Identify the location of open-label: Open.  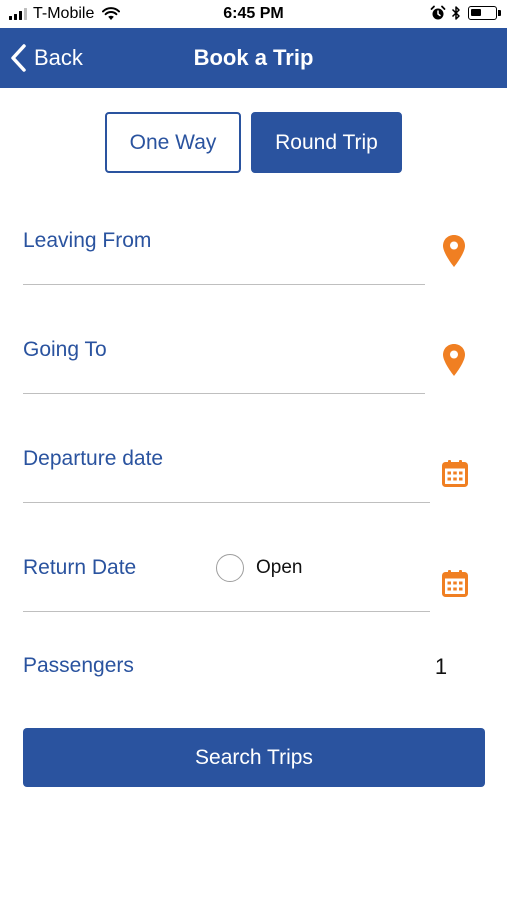
(279, 567).